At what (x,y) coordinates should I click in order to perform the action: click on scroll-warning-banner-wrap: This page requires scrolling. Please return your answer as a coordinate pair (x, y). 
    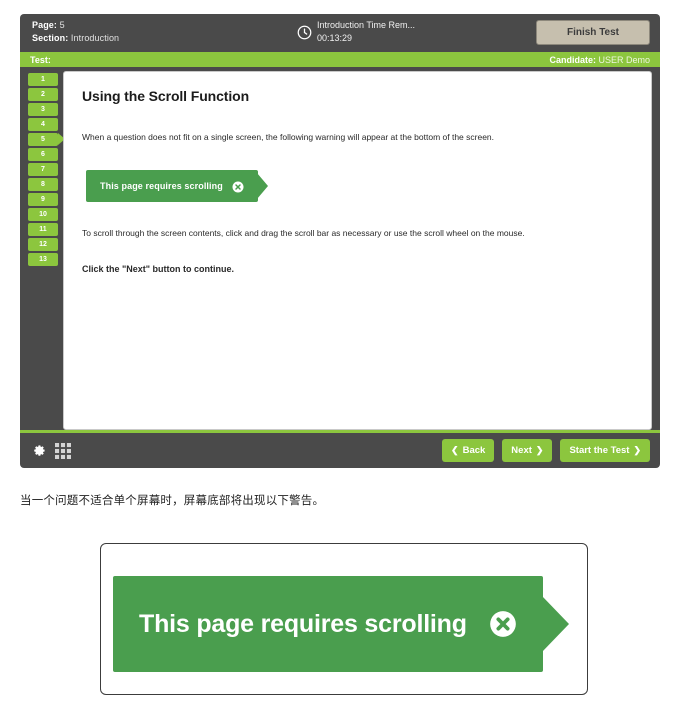
    Looking at the image, I should click on (177, 186).